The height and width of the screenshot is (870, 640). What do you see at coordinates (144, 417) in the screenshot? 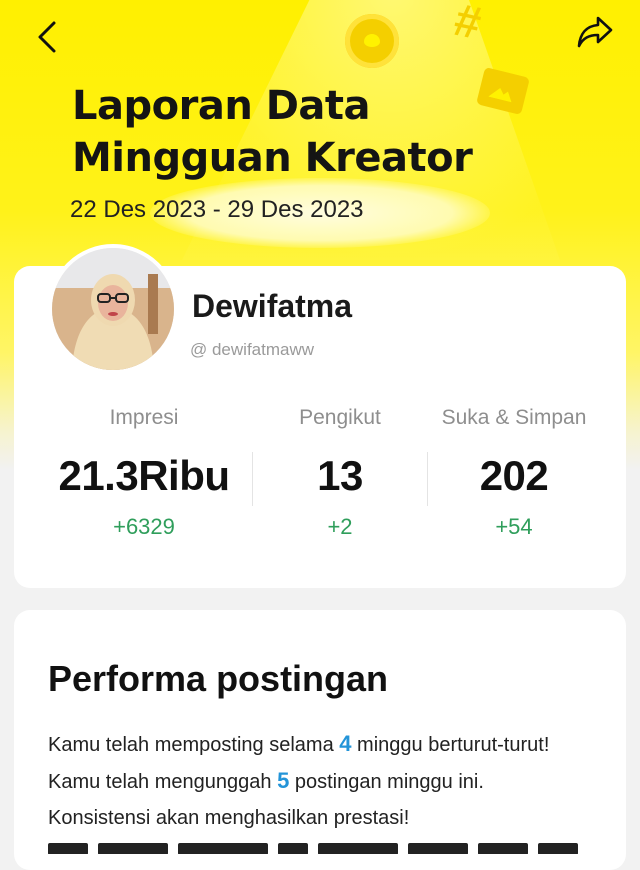
I see `stat-label: Impresi` at bounding box center [144, 417].